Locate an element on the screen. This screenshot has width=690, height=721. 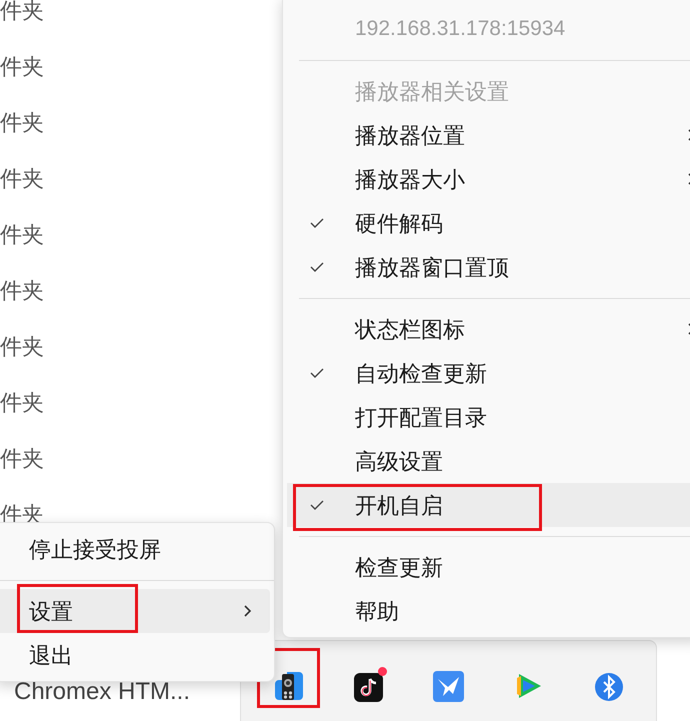
menu-item: 帮助 is located at coordinates (488, 611).